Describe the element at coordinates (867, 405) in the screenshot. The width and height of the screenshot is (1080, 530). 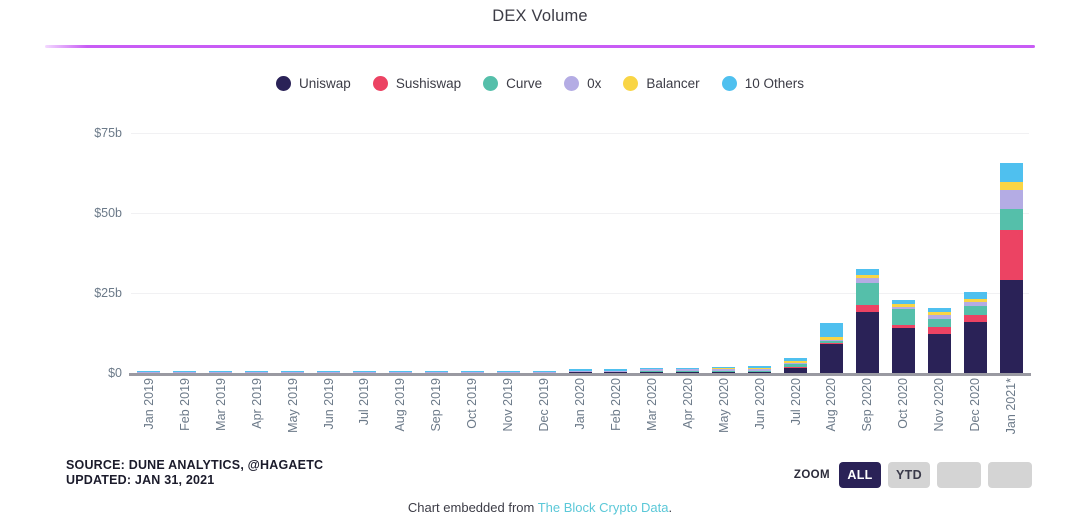
I see `x-axis-tick-label: Sep 2020` at that location.